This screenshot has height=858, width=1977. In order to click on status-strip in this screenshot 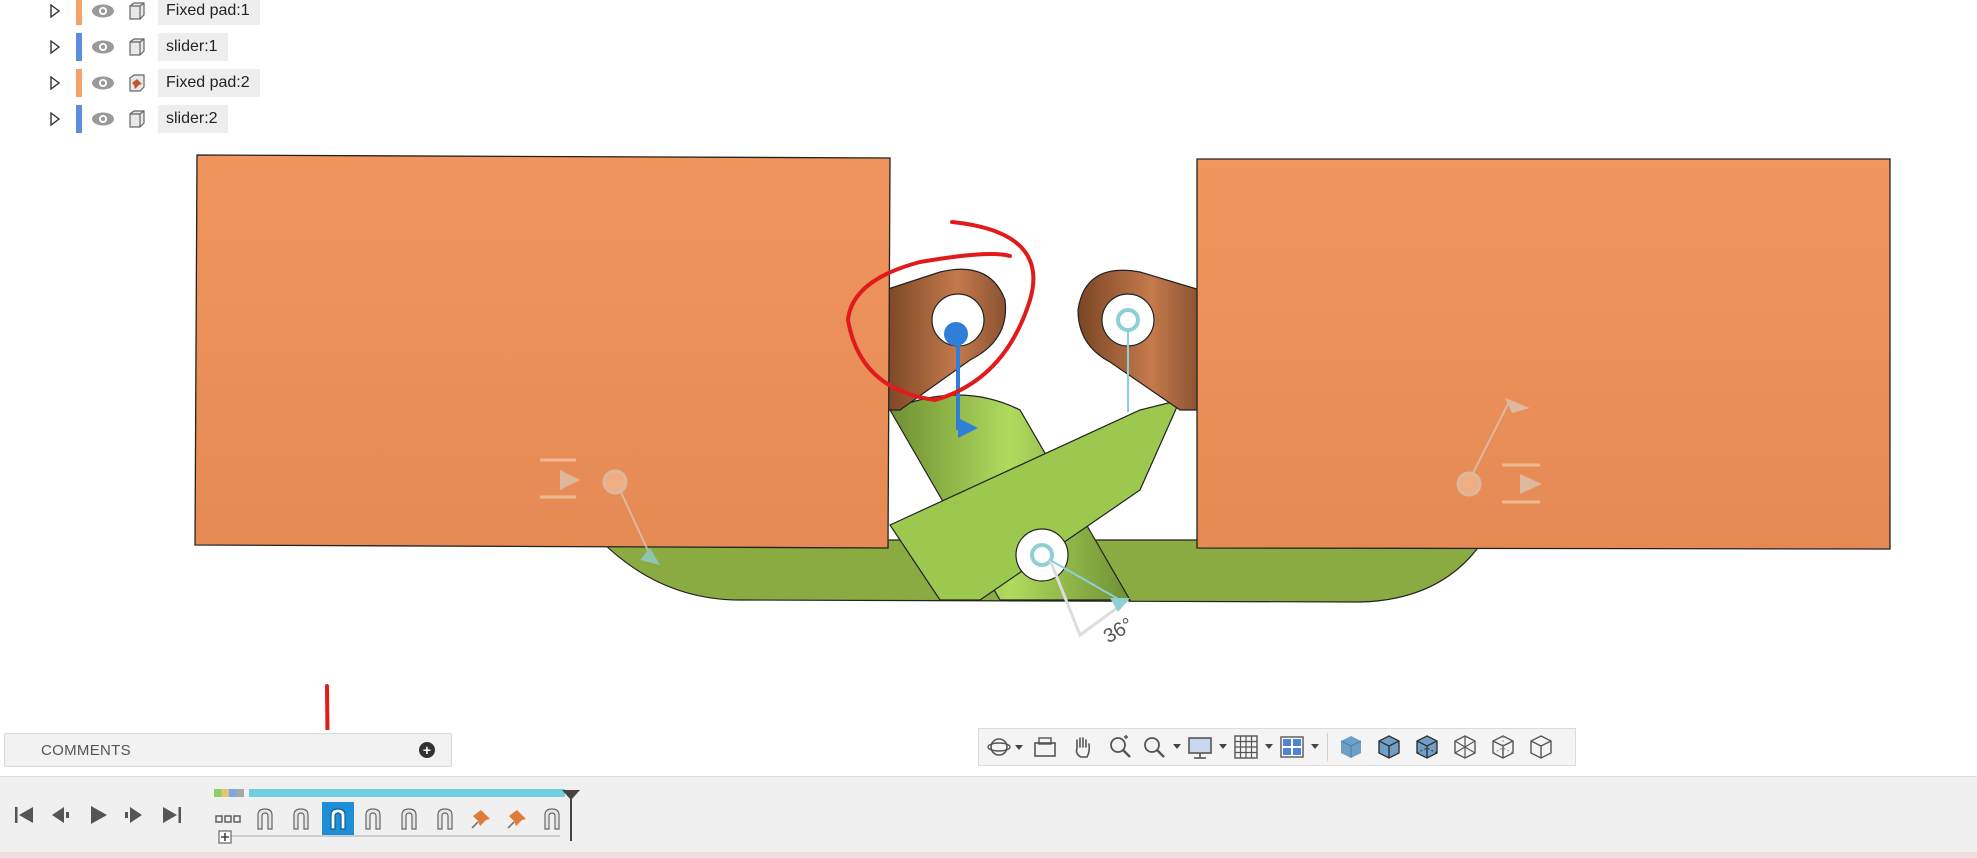, I will do `click(988, 855)`.